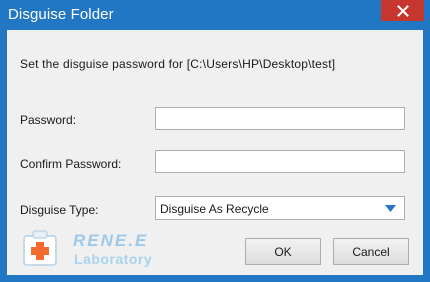 The height and width of the screenshot is (282, 430). I want to click on password-input, so click(280, 118).